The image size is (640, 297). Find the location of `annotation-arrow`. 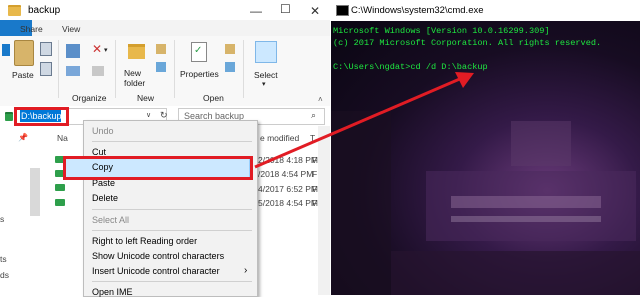

annotation-arrow is located at coordinates (364, 120).